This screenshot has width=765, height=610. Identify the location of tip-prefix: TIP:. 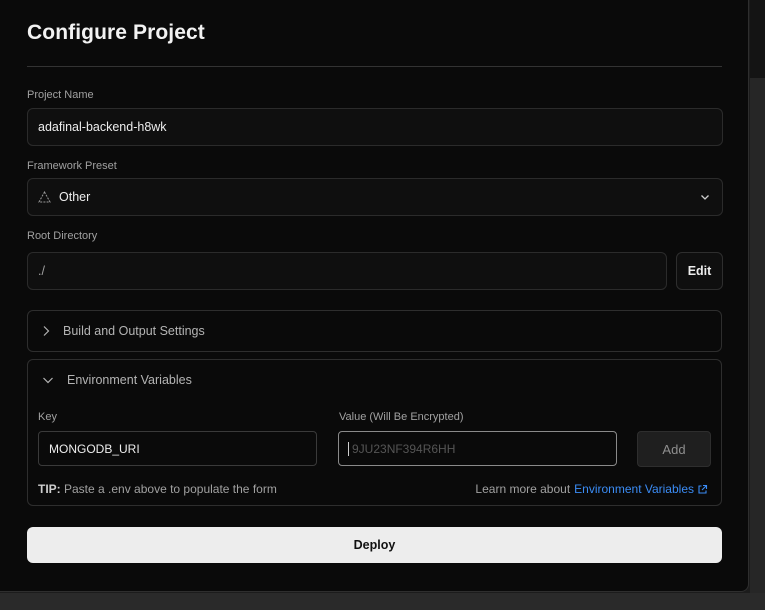
(49, 489).